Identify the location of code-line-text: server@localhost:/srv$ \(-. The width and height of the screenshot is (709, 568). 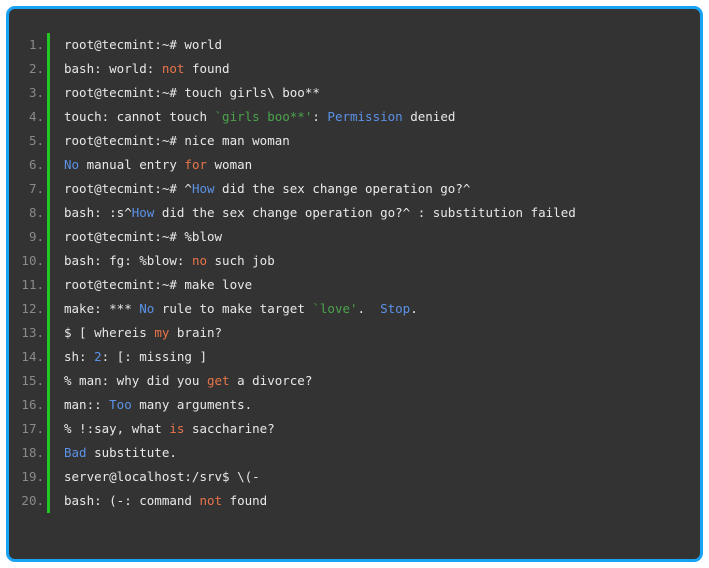
(375, 477).